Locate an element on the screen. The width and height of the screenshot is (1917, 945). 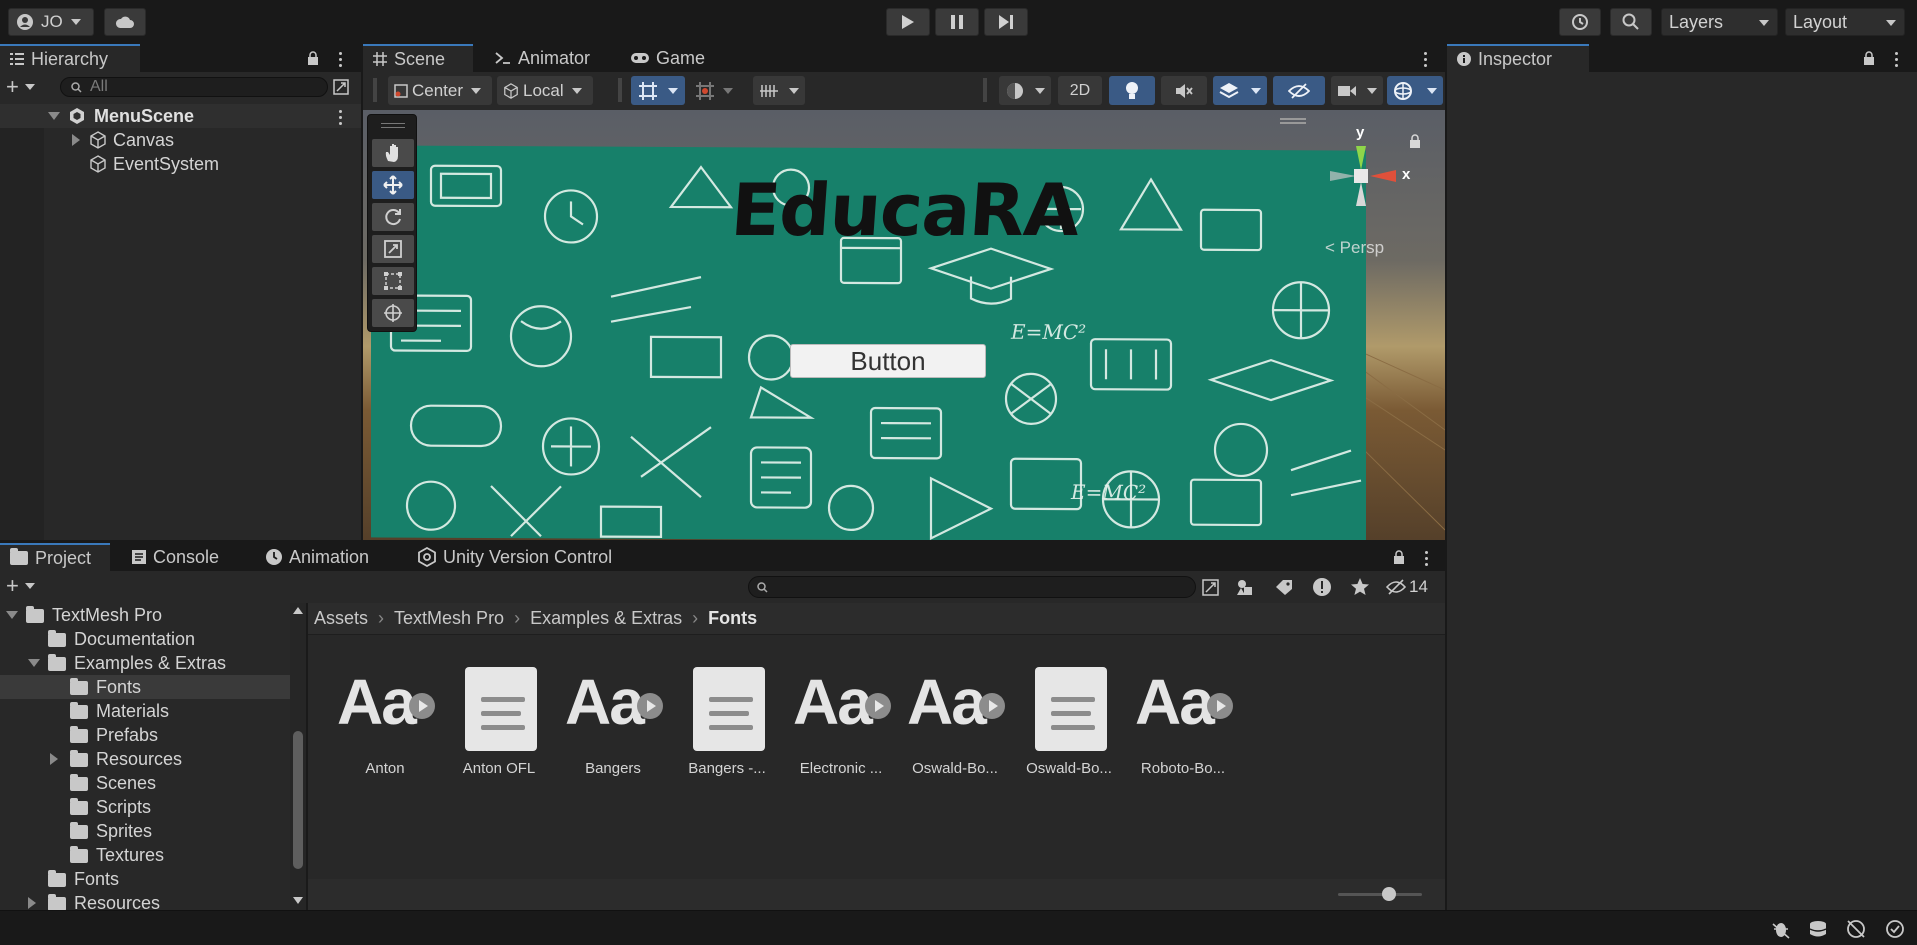
hand-tool-button is located at coordinates (393, 153).